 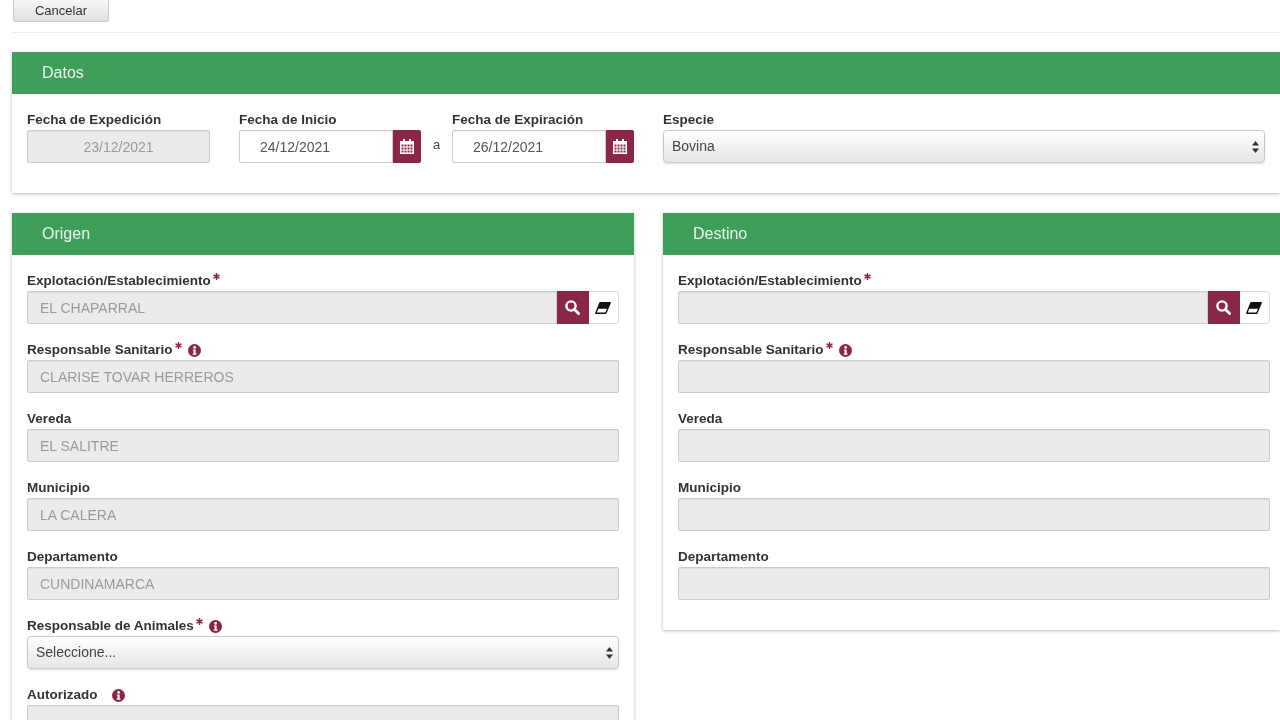 I want to click on panel-title: Origen, so click(x=66, y=234).